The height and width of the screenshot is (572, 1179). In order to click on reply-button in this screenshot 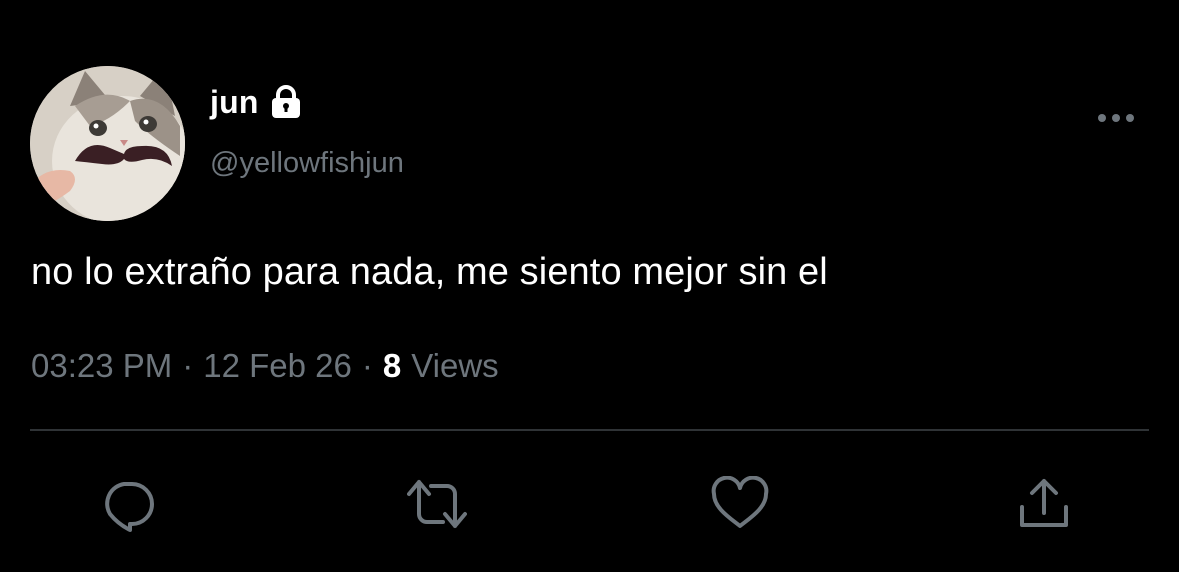, I will do `click(128, 504)`.